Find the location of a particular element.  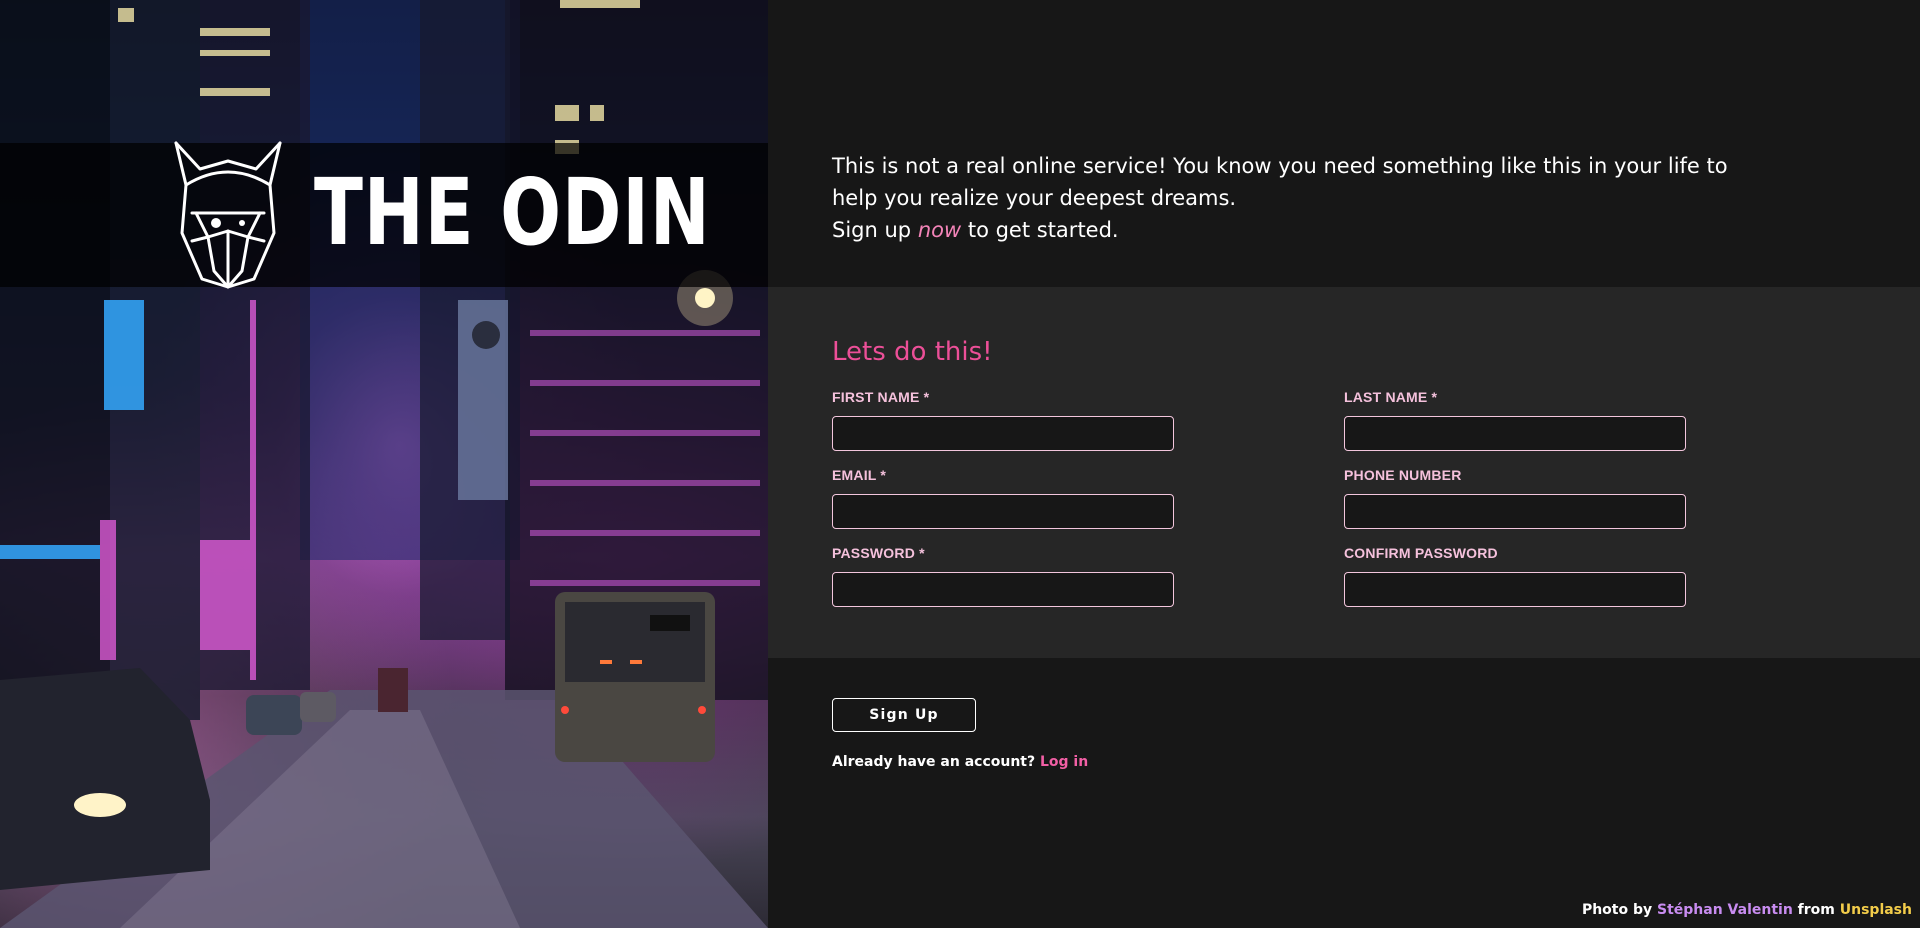

brand-name: THE ODIN is located at coordinates (512, 212).